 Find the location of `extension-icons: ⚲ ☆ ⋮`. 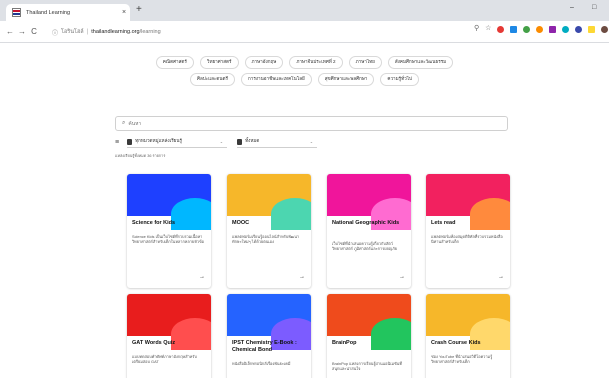

extension-icons: ⚲ ☆ ⋮ is located at coordinates (541, 29).